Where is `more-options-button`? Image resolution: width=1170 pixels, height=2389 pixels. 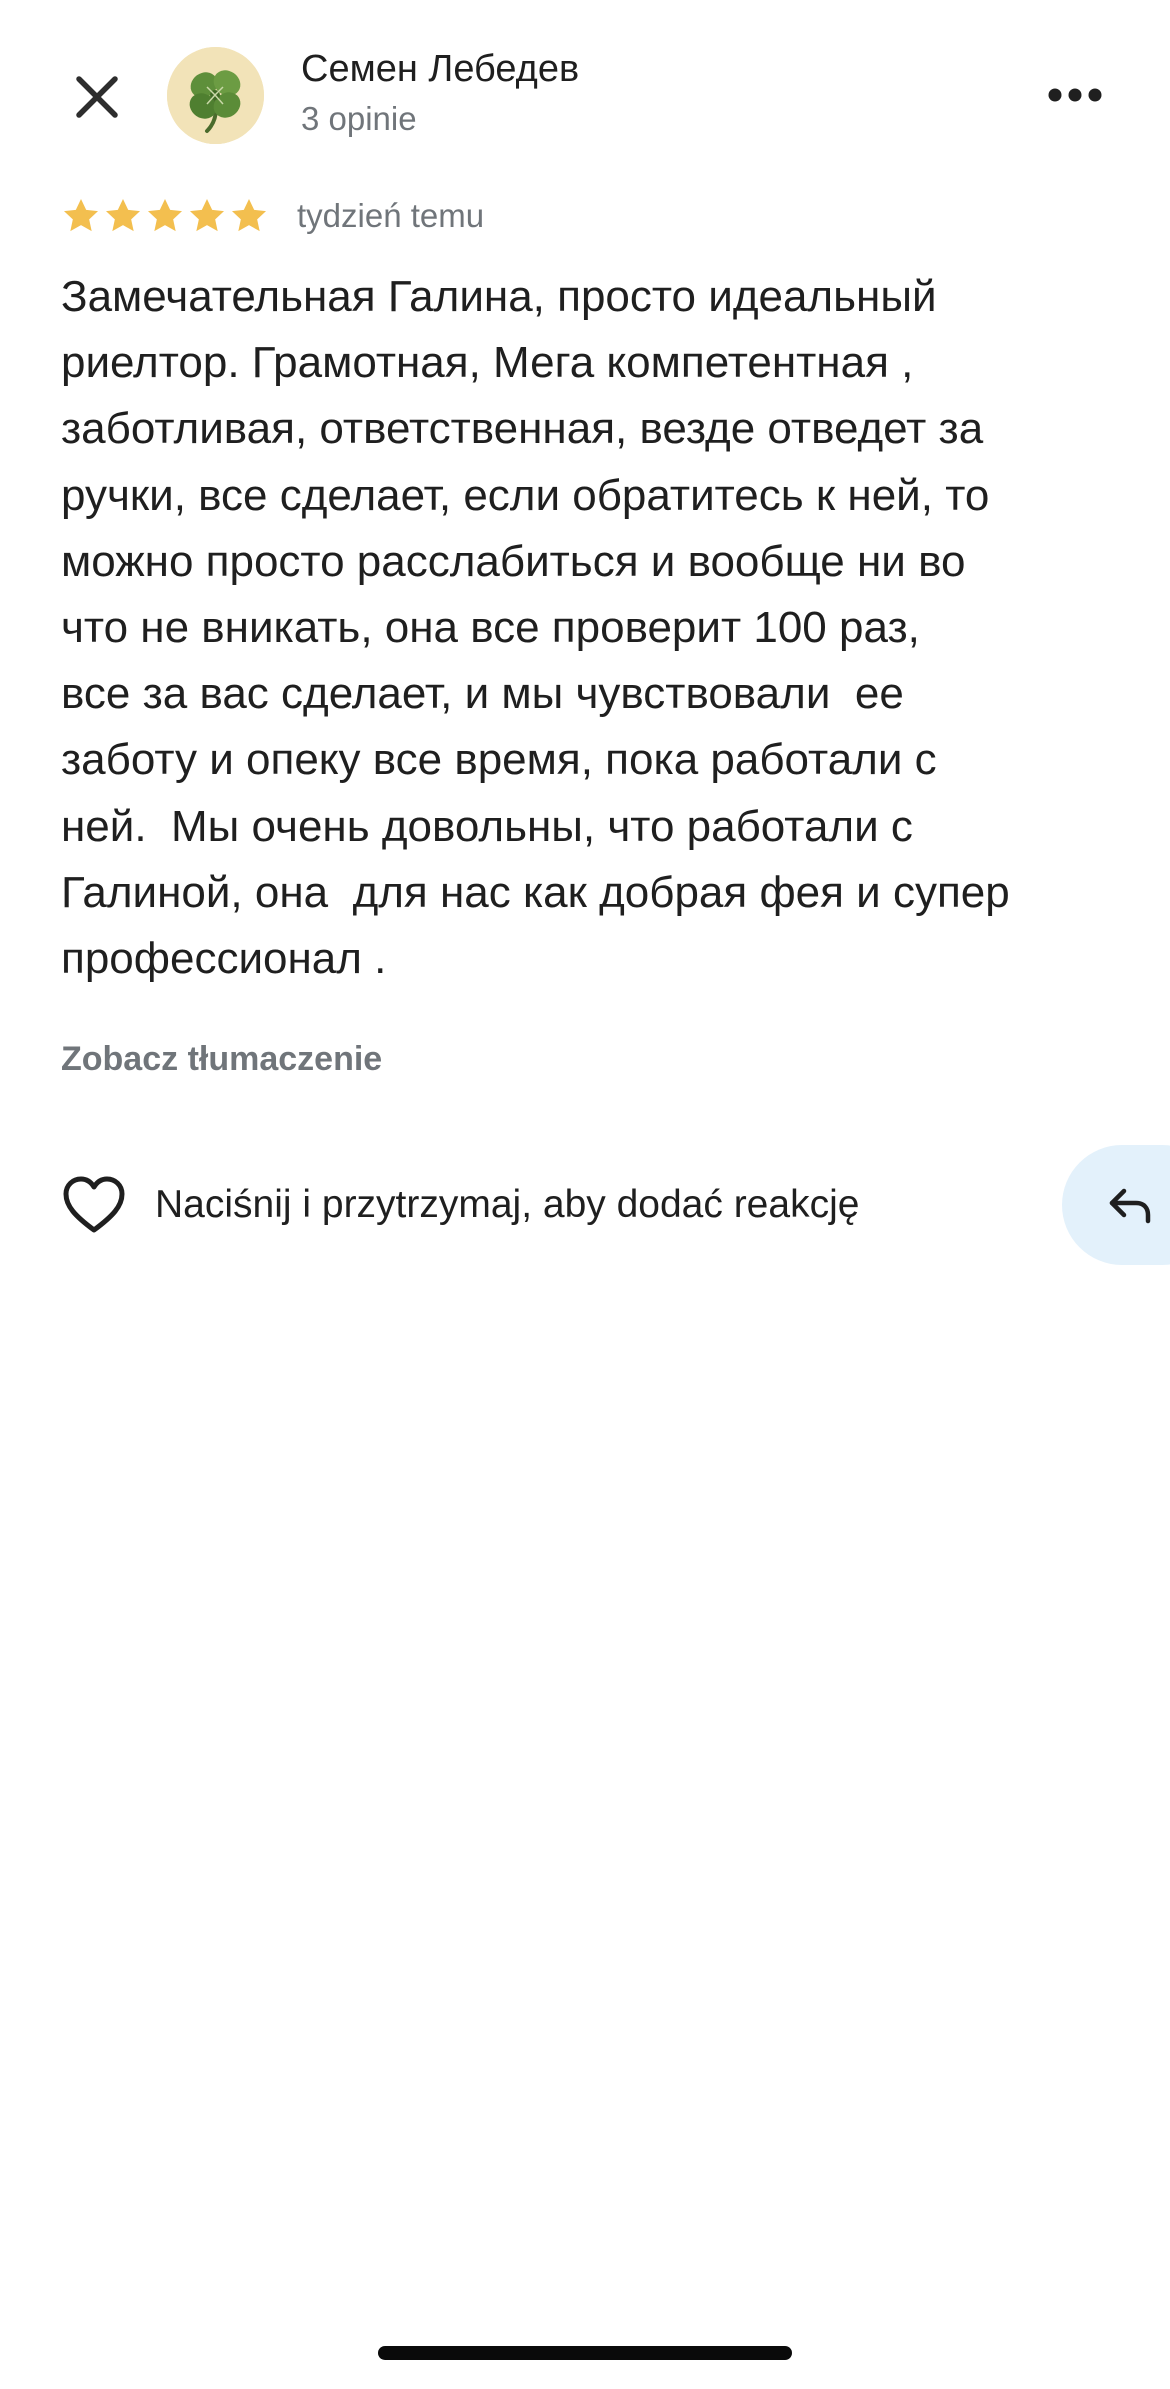 more-options-button is located at coordinates (1075, 95).